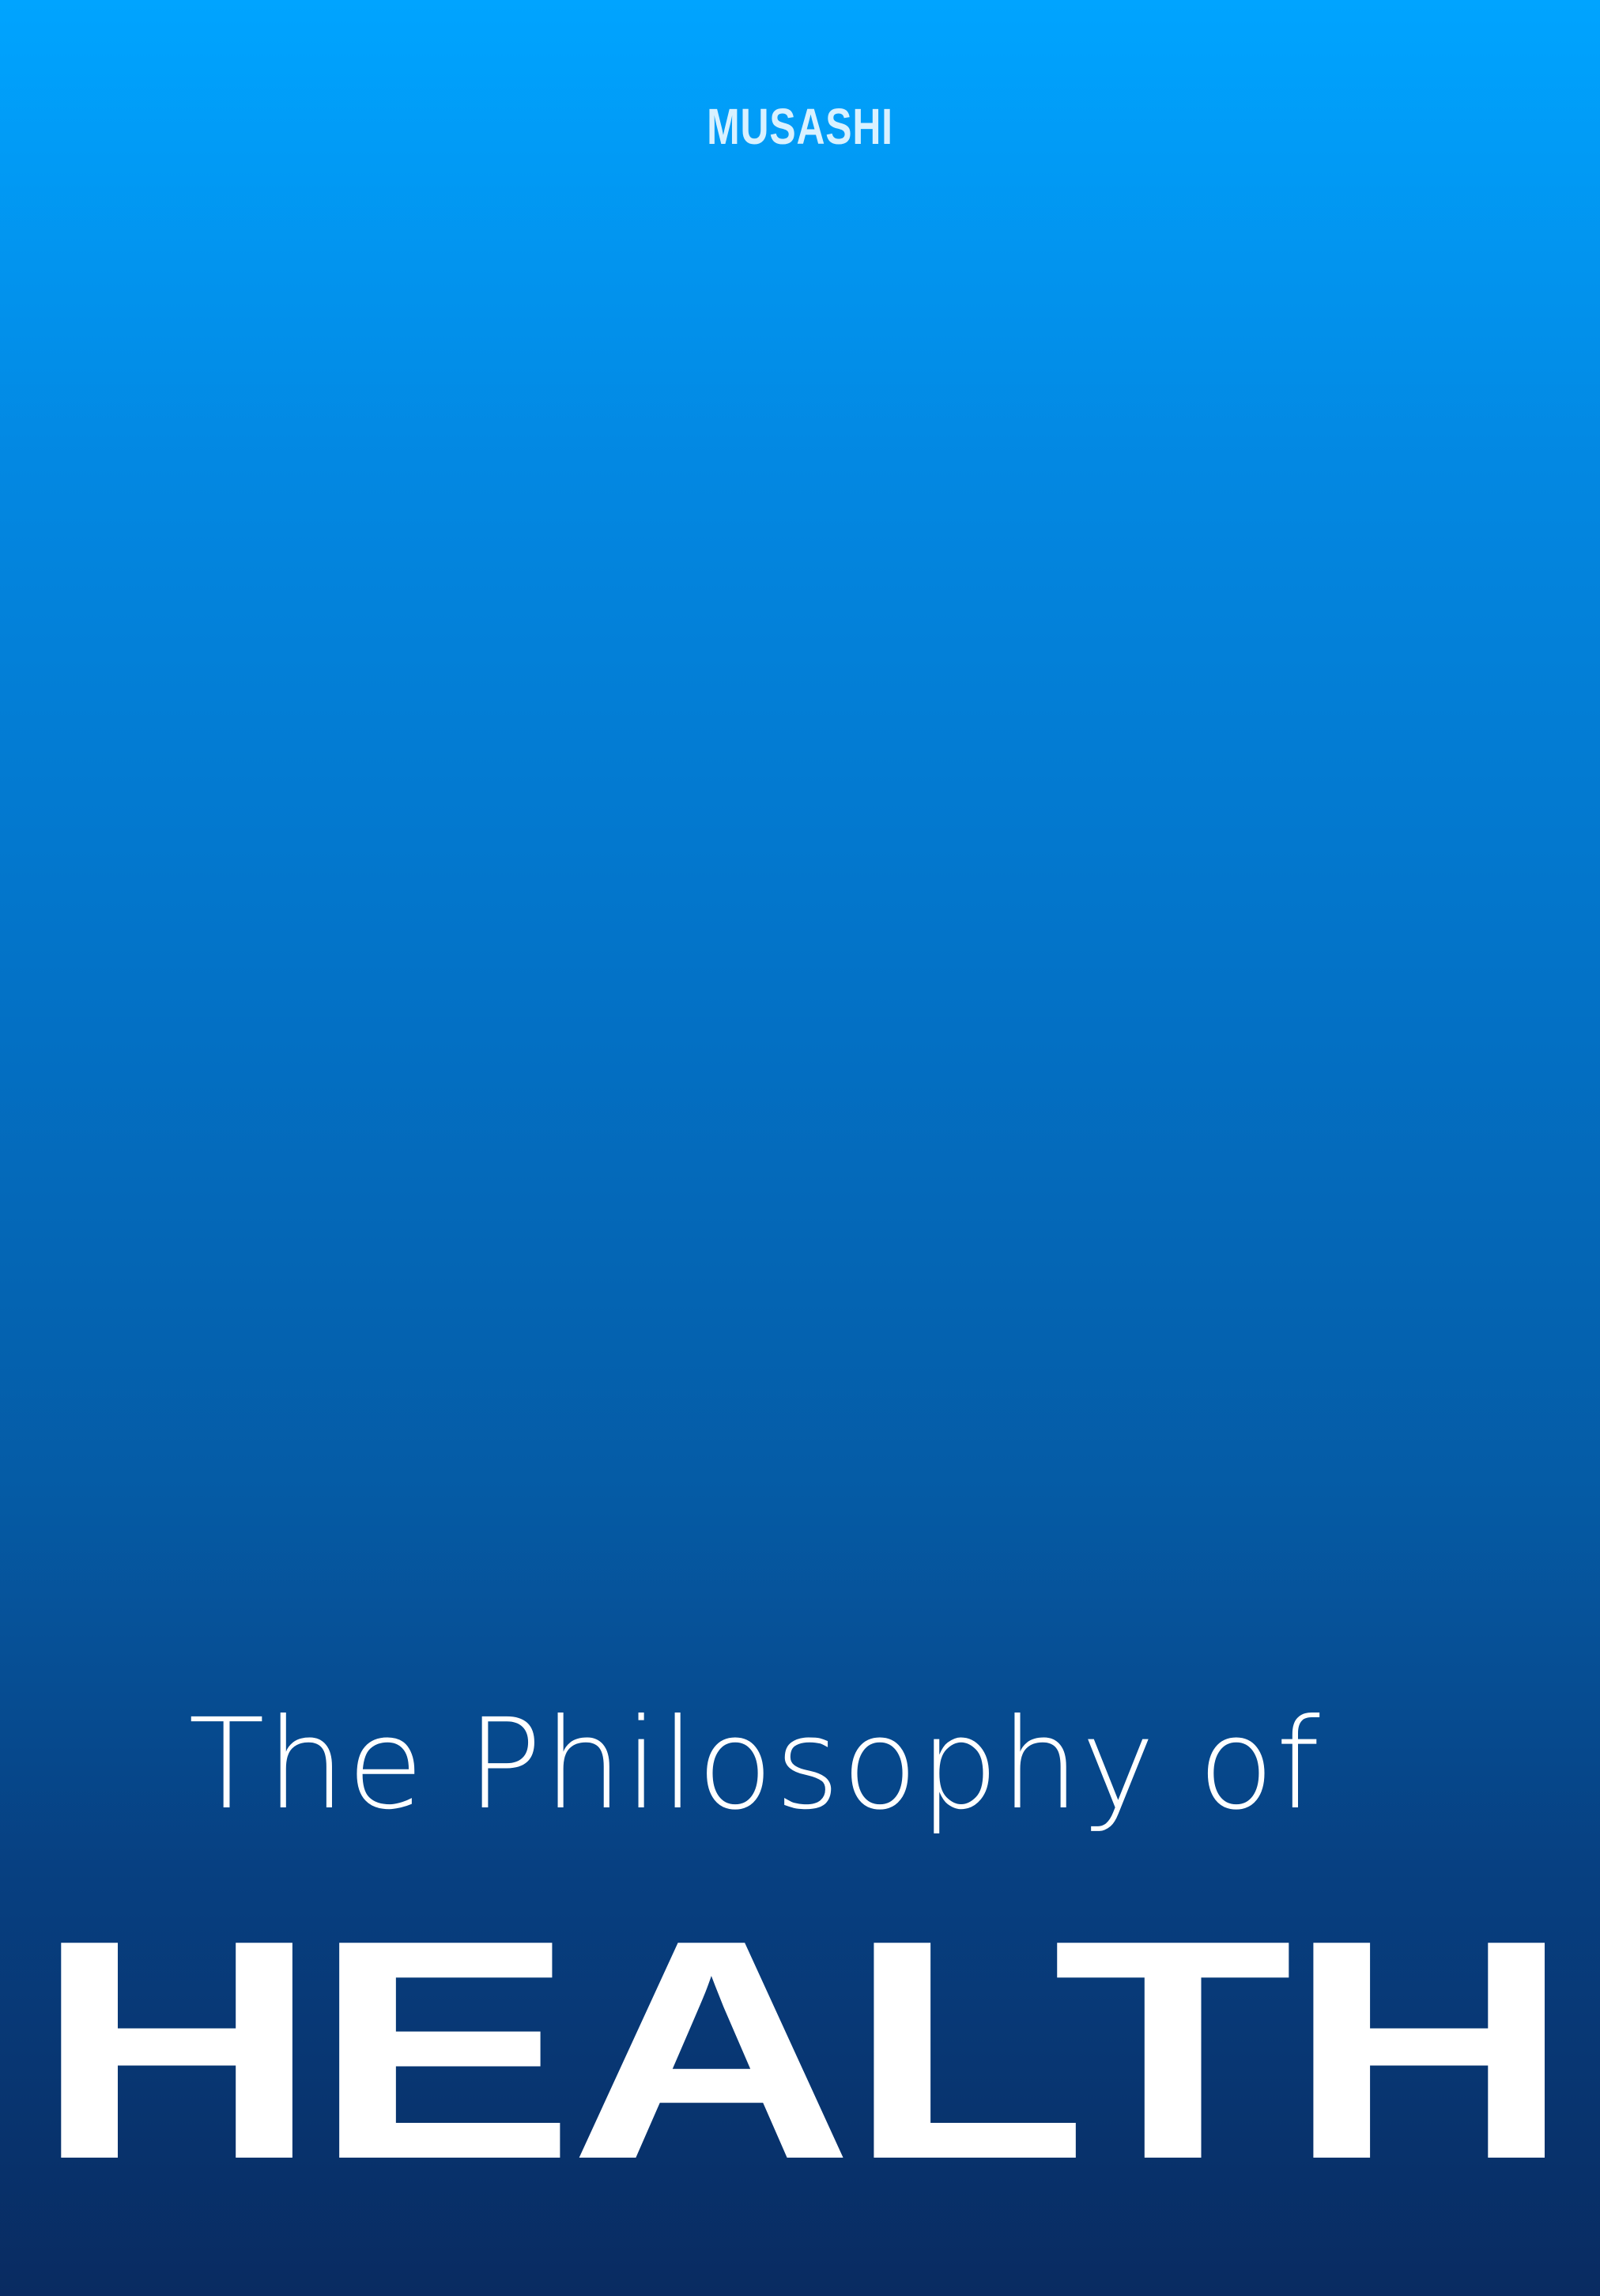 The height and width of the screenshot is (2296, 1600). Describe the element at coordinates (755, 1764) in the screenshot. I see `cover-subtitle: The Philosophy of` at that location.